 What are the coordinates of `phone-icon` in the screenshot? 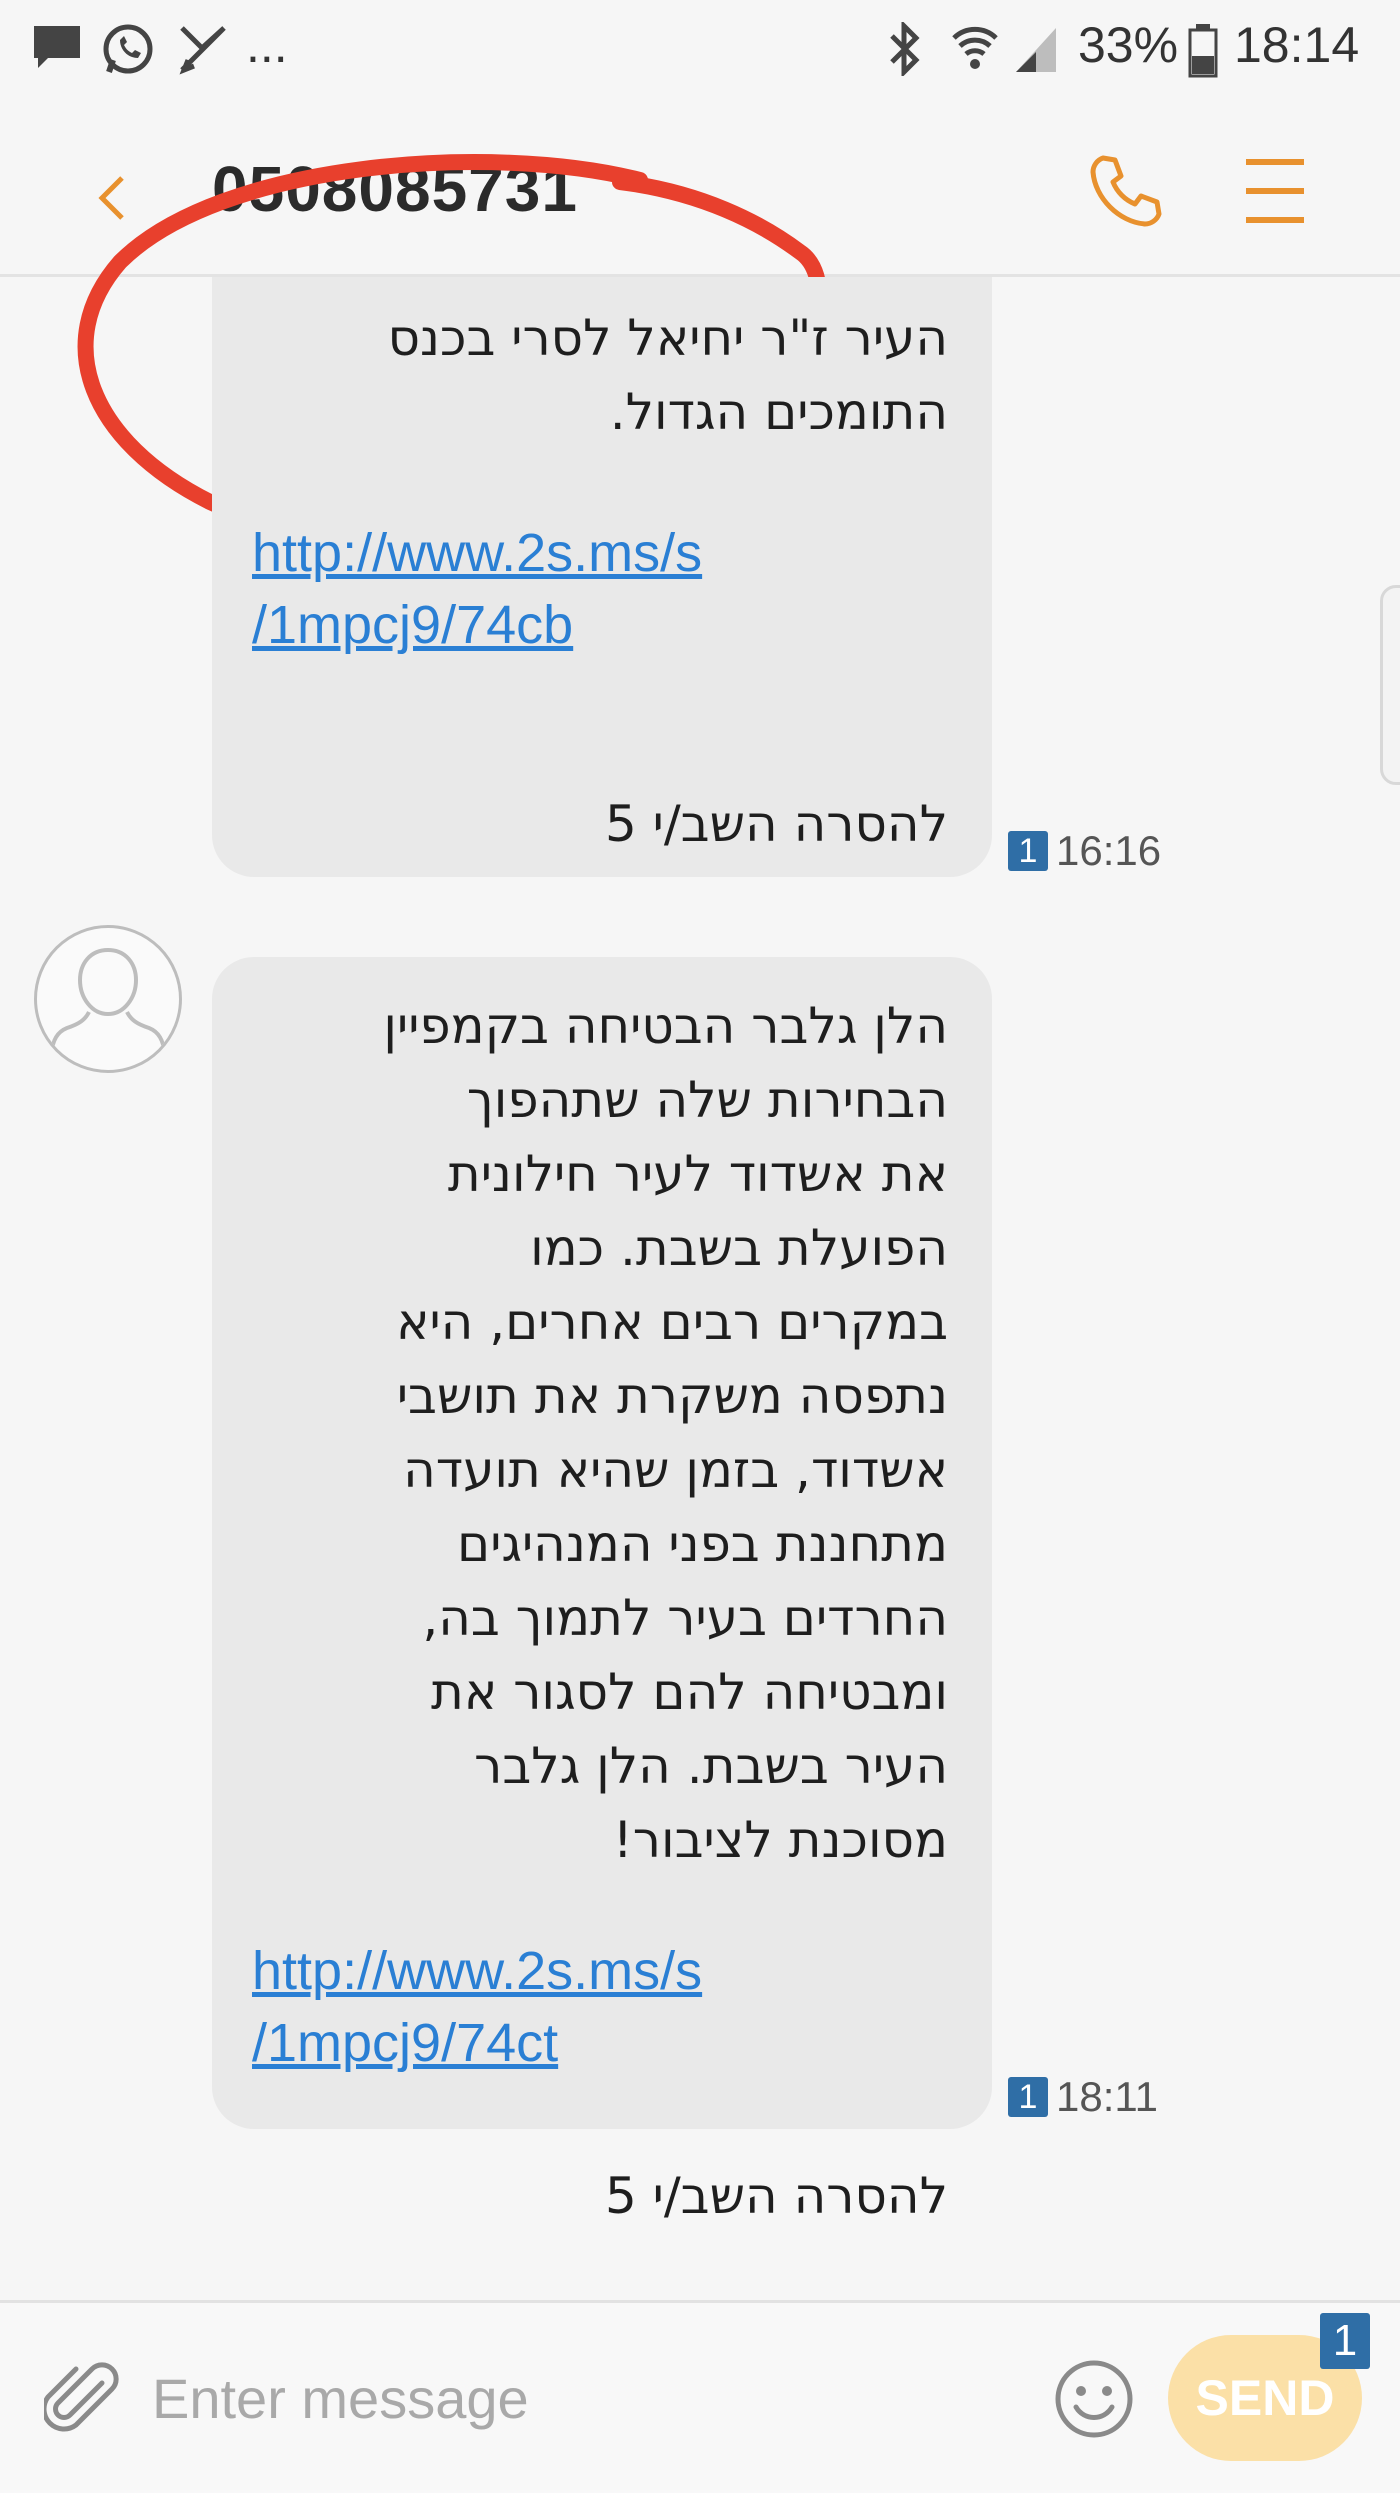 It's located at (1126, 191).